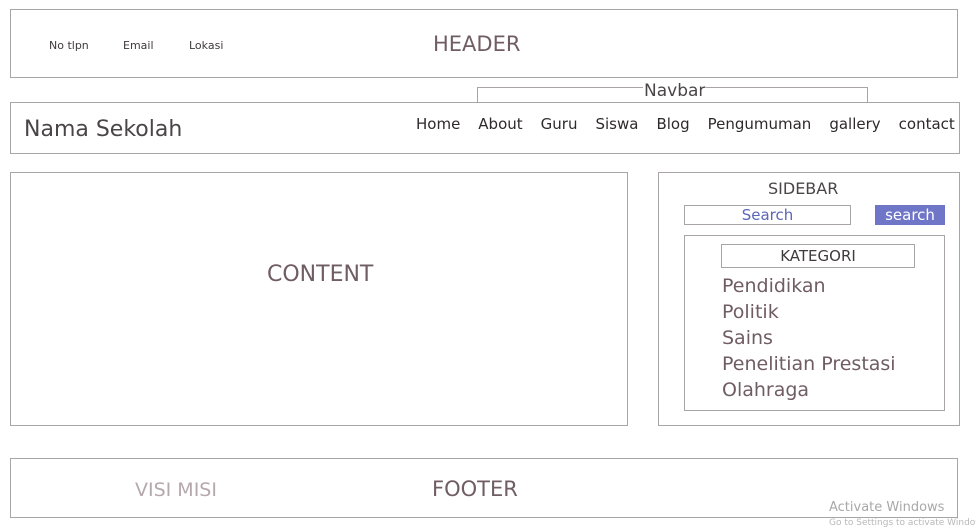 The height and width of the screenshot is (528, 976). Describe the element at coordinates (927, 124) in the screenshot. I see `nav-item-contact: contact` at that location.